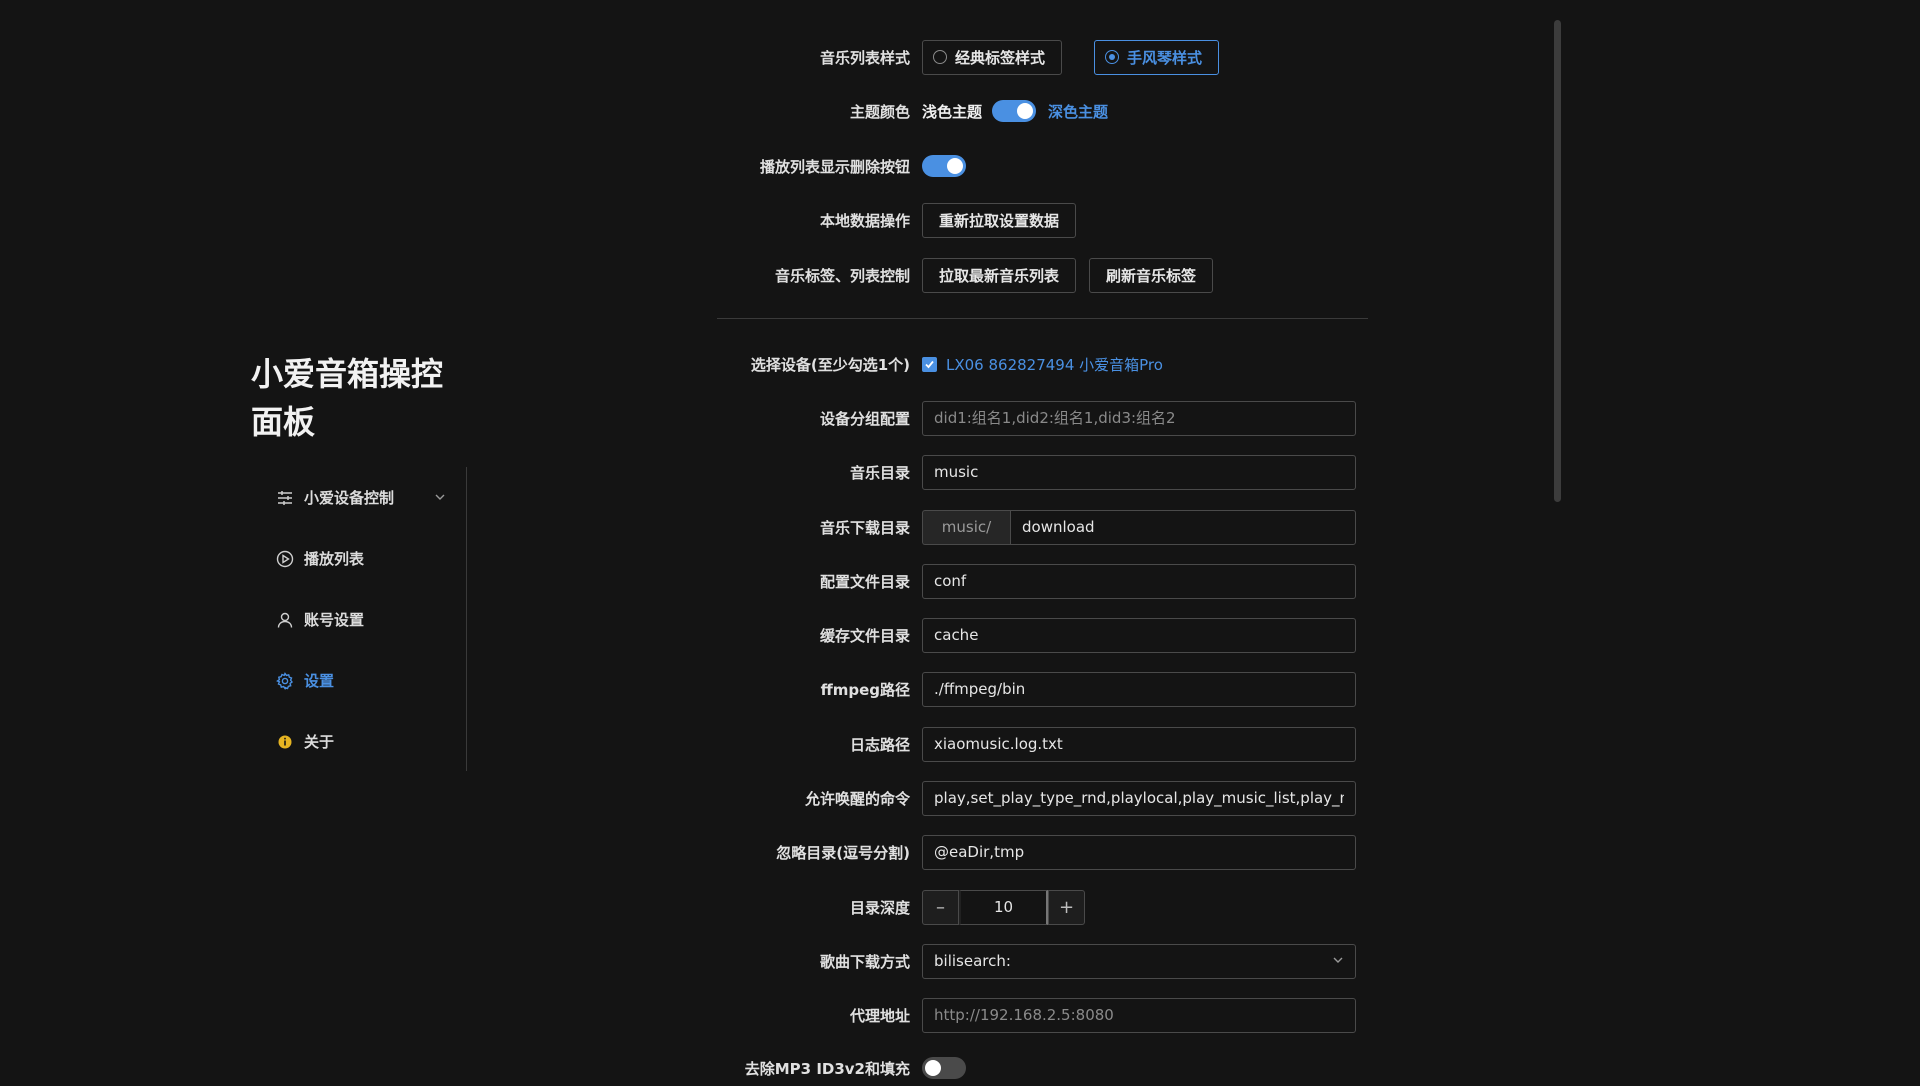  What do you see at coordinates (334, 620) in the screenshot?
I see `sidebar-item-label: 账号设置` at bounding box center [334, 620].